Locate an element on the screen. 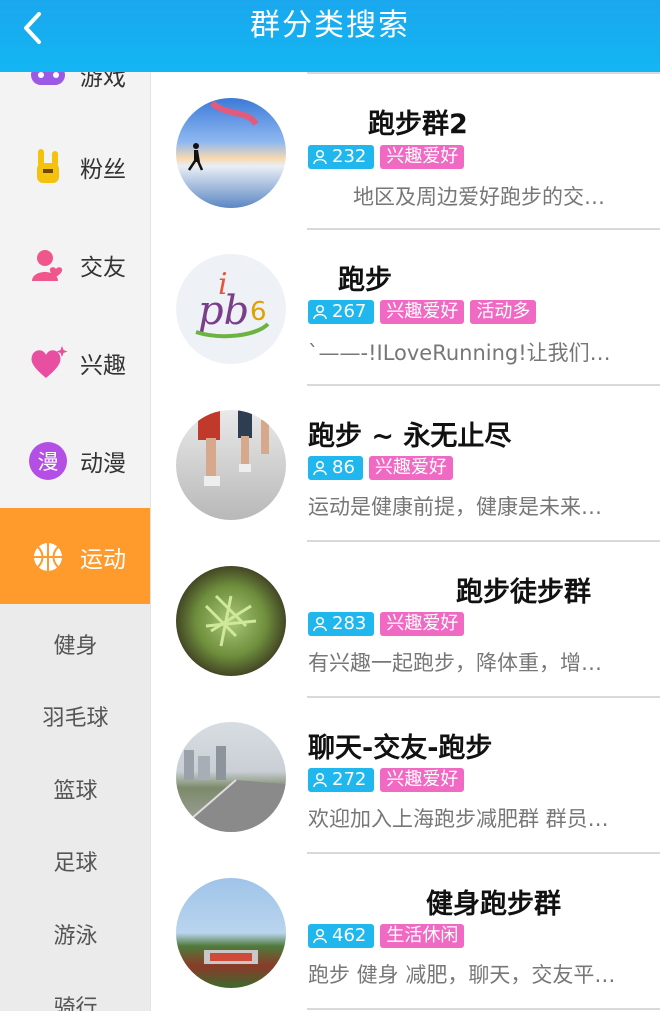 This screenshot has height=1011, width=660. activity-tag: 活动多 is located at coordinates (503, 312).